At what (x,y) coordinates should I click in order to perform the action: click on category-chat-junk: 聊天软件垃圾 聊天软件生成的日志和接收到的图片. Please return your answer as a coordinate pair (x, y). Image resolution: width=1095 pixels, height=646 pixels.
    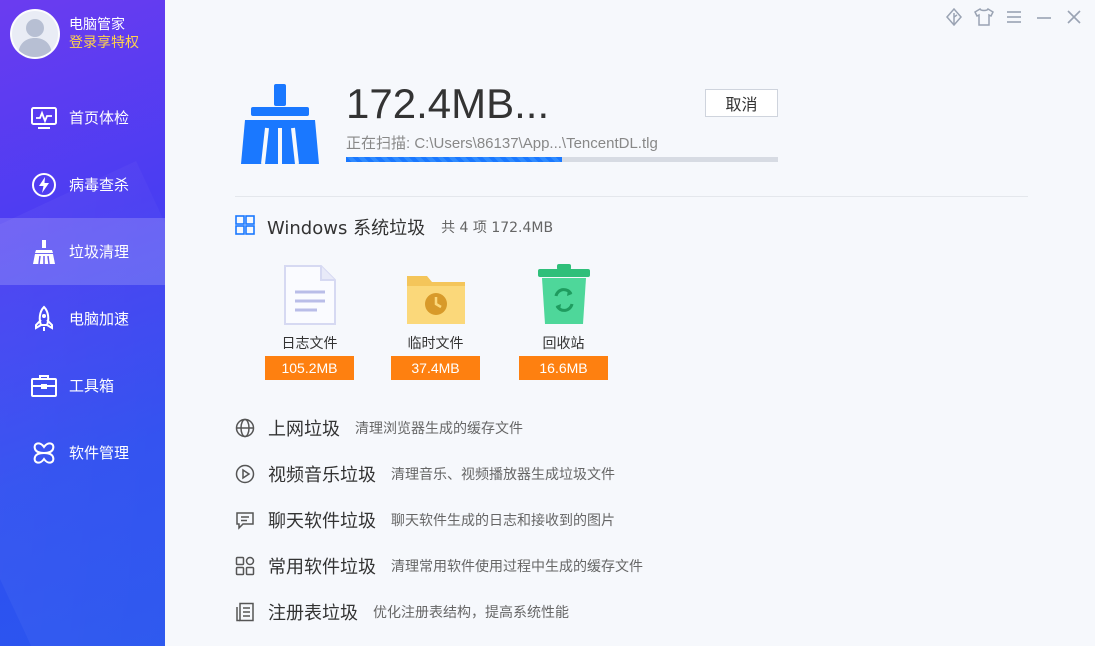
    Looking at the image, I should click on (439, 520).